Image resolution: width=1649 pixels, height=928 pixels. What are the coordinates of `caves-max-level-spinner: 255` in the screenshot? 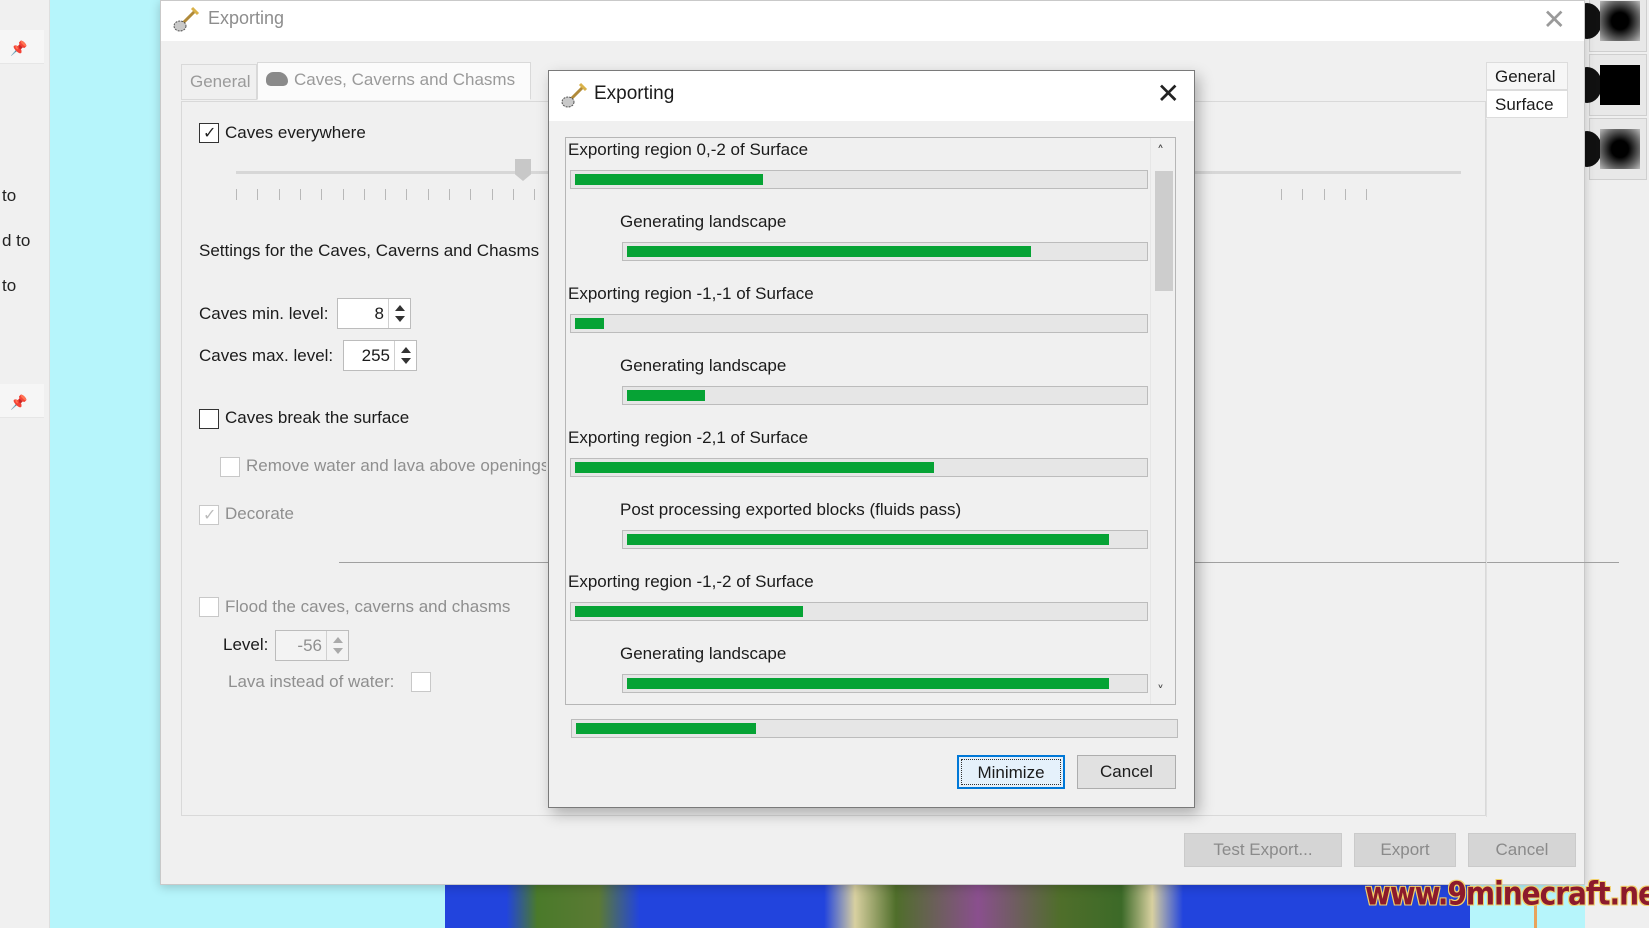 It's located at (380, 355).